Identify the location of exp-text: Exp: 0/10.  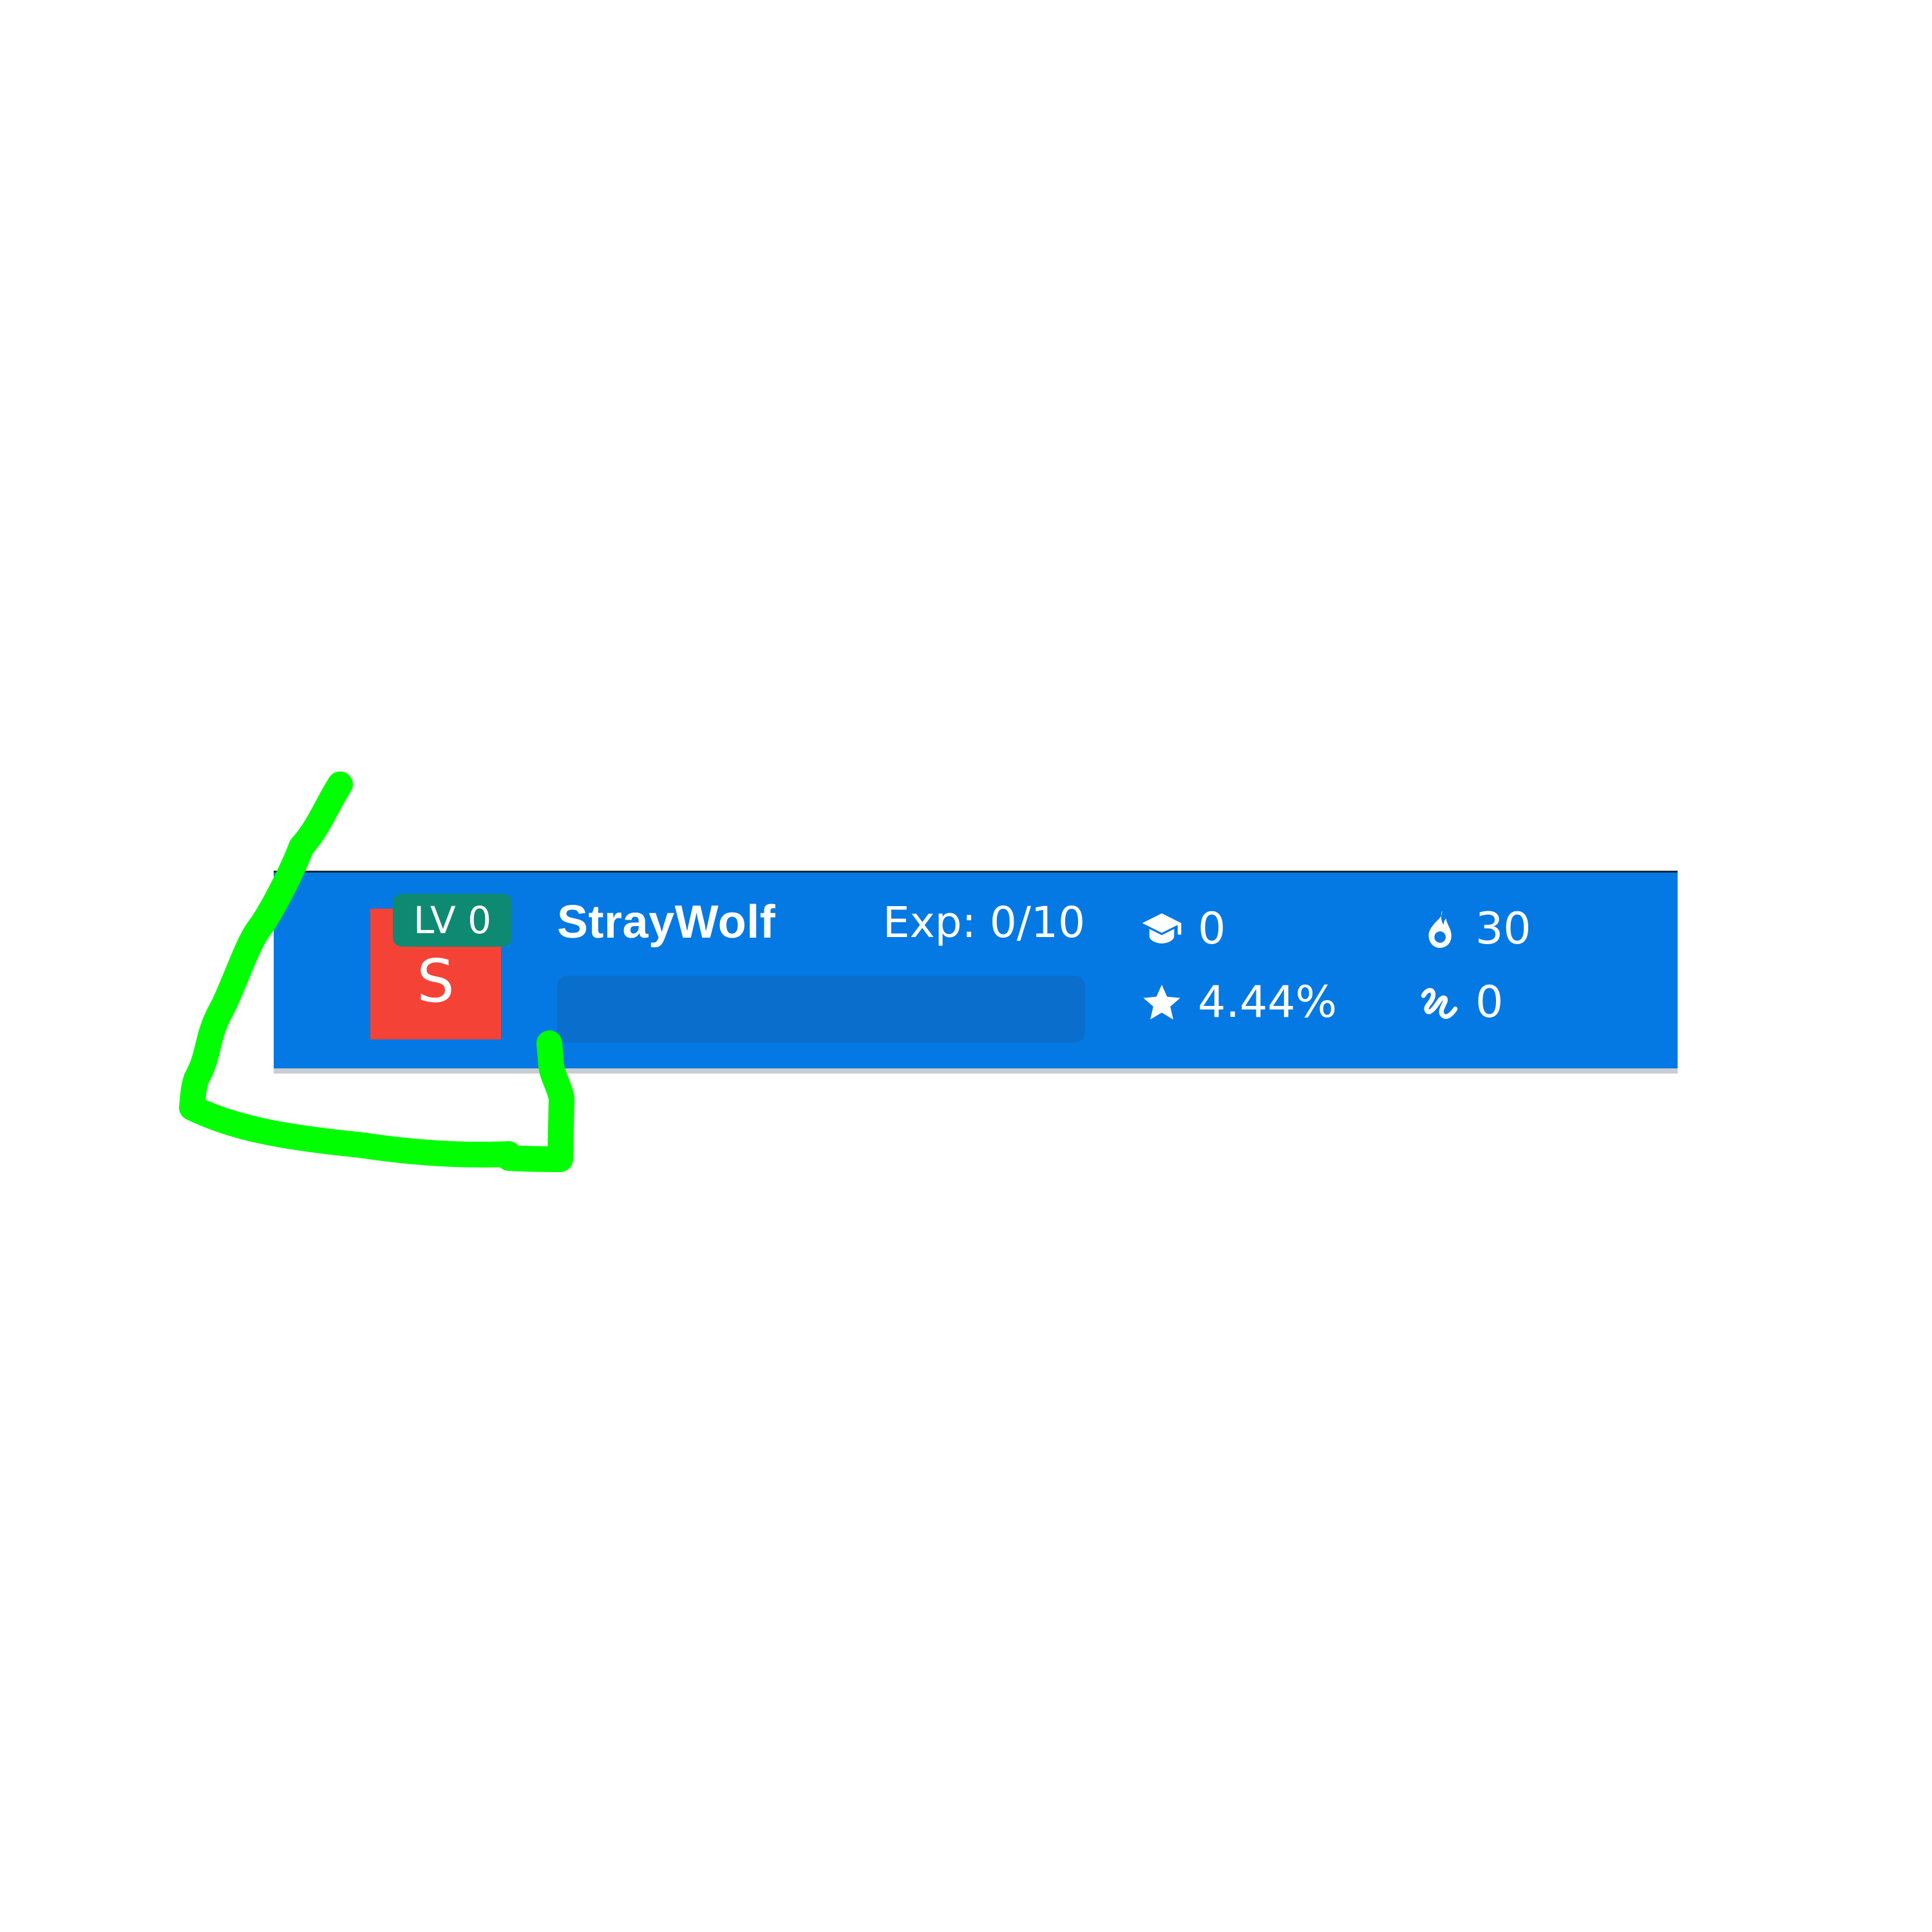
(983, 922).